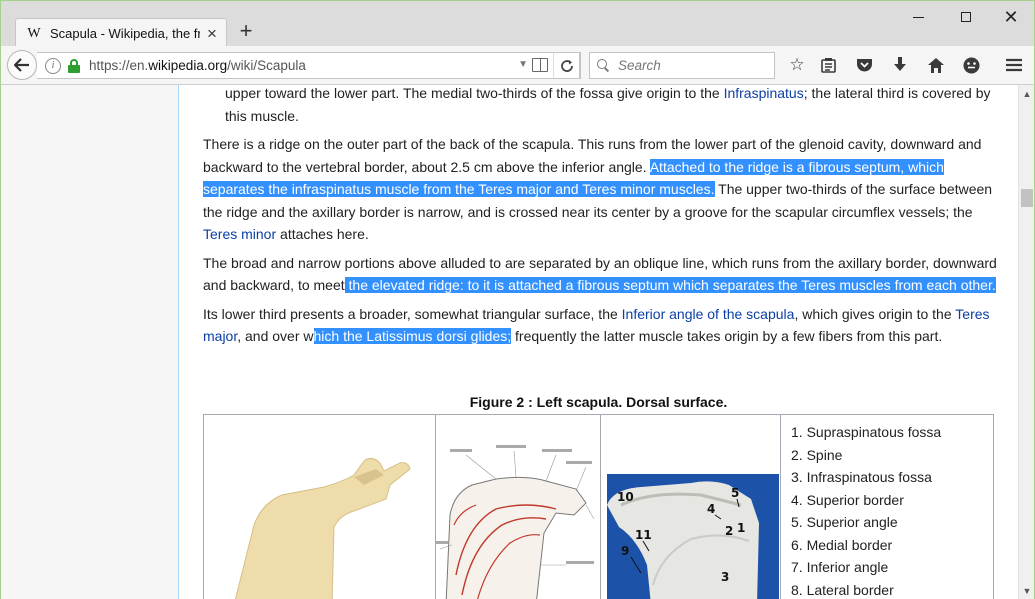 The image size is (1035, 599). Describe the element at coordinates (598, 402) in the screenshot. I see `figure-caption: Figure 2 : Left scapula. Dorsal surface.` at that location.